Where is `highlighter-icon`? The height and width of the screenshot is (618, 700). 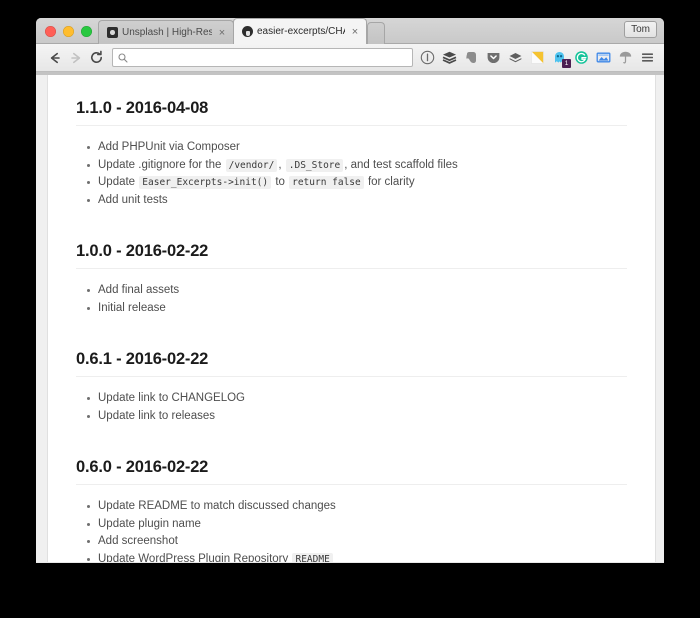 highlighter-icon is located at coordinates (537, 57).